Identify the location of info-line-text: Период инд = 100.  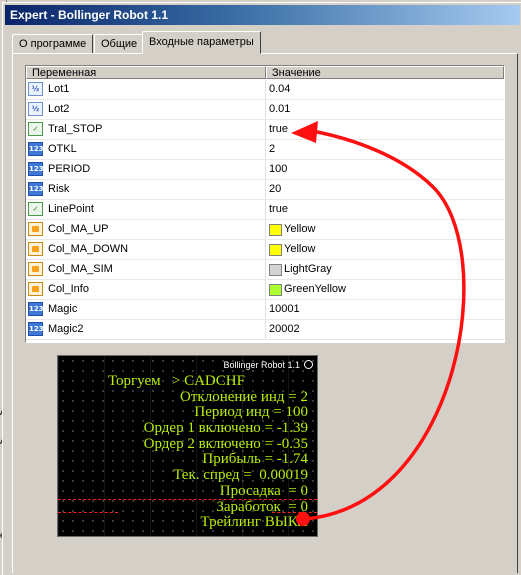
(251, 412).